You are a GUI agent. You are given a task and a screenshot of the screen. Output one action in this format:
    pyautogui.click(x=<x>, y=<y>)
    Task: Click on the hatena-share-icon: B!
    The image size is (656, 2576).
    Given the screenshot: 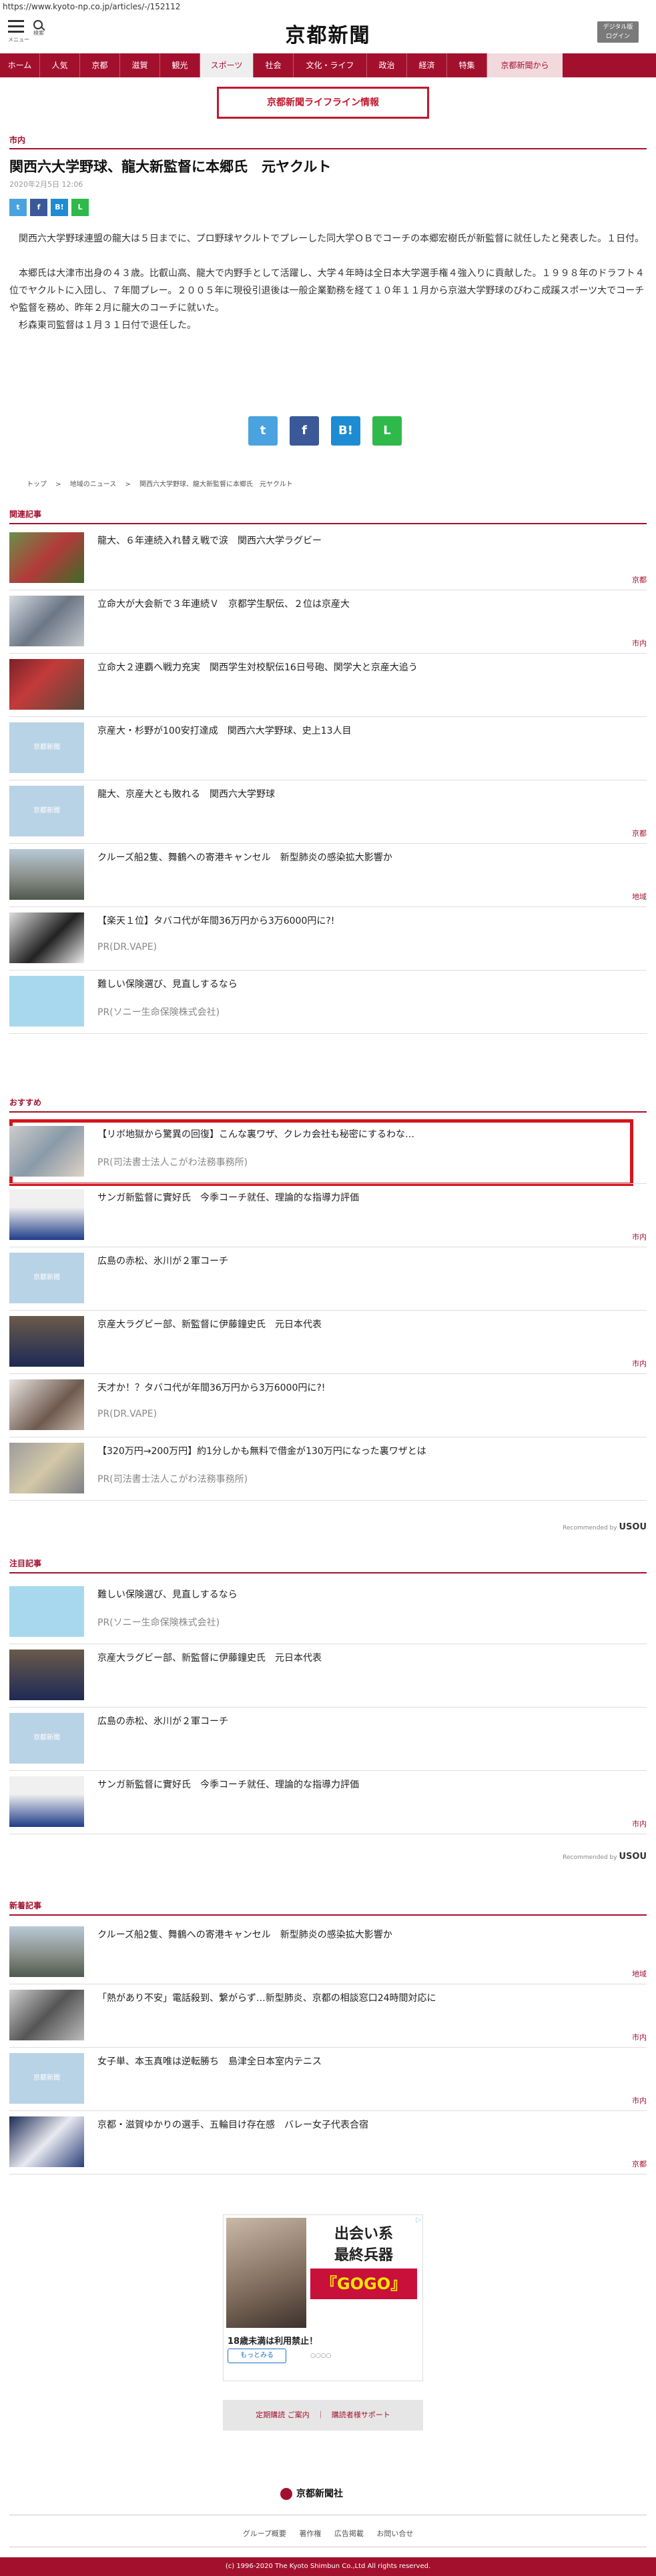 What is the action you would take?
    pyautogui.click(x=59, y=207)
    